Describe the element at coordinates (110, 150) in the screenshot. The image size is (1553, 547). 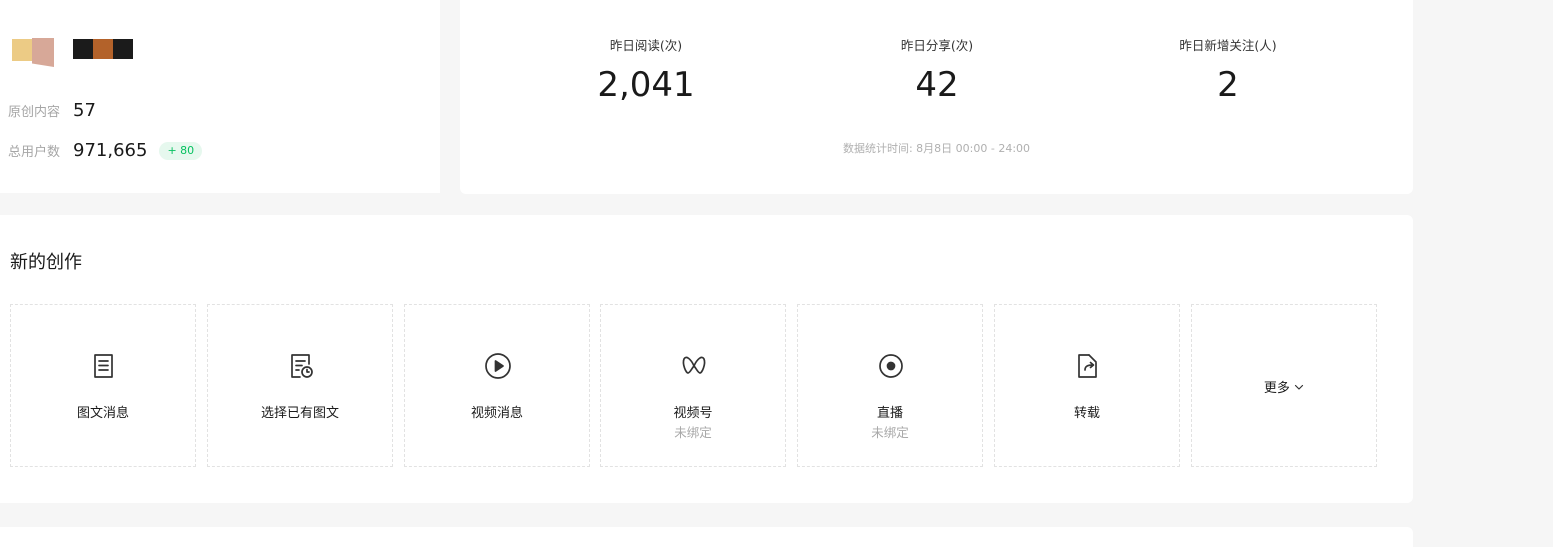
I see `total-users-value: 971,665` at that location.